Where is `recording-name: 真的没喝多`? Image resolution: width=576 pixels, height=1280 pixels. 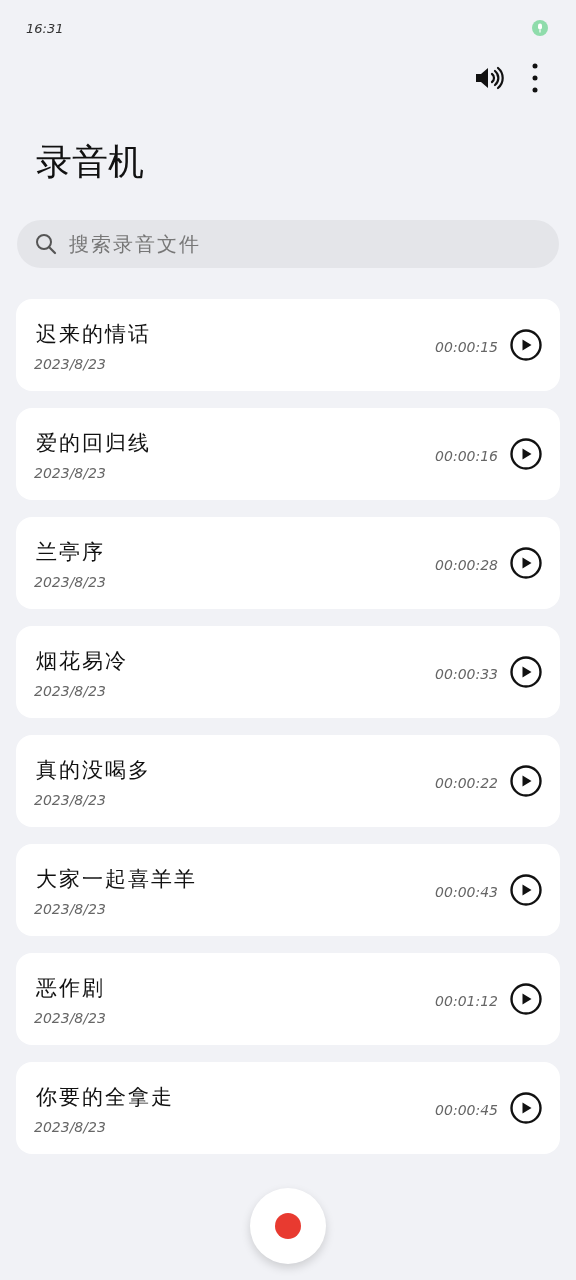 recording-name: 真的没喝多 is located at coordinates (93, 770).